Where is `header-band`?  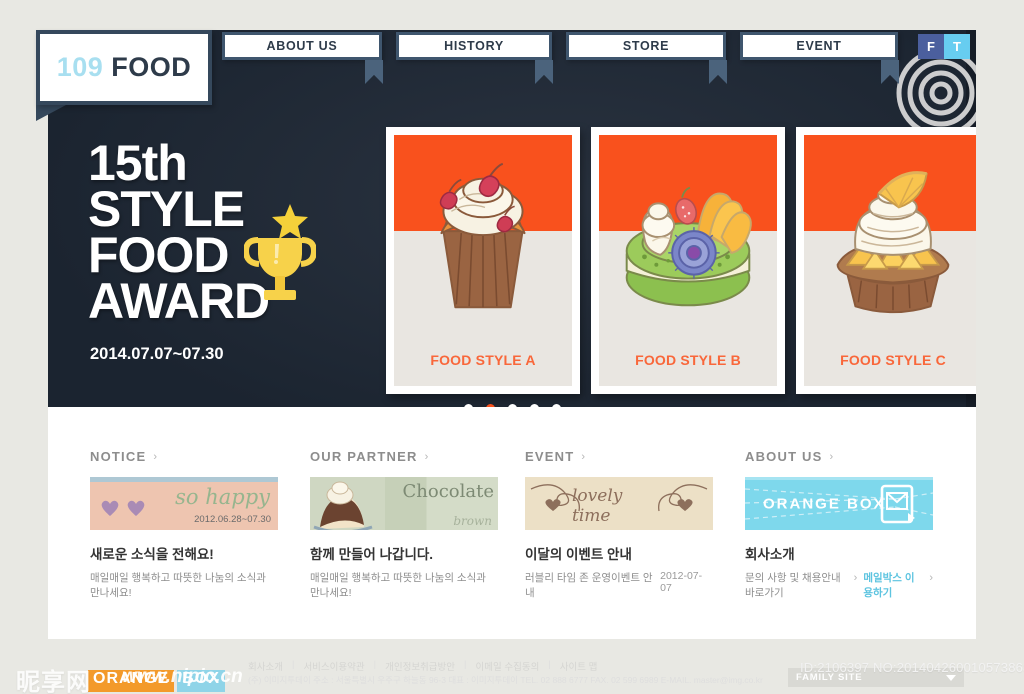
header-band is located at coordinates (512, 15).